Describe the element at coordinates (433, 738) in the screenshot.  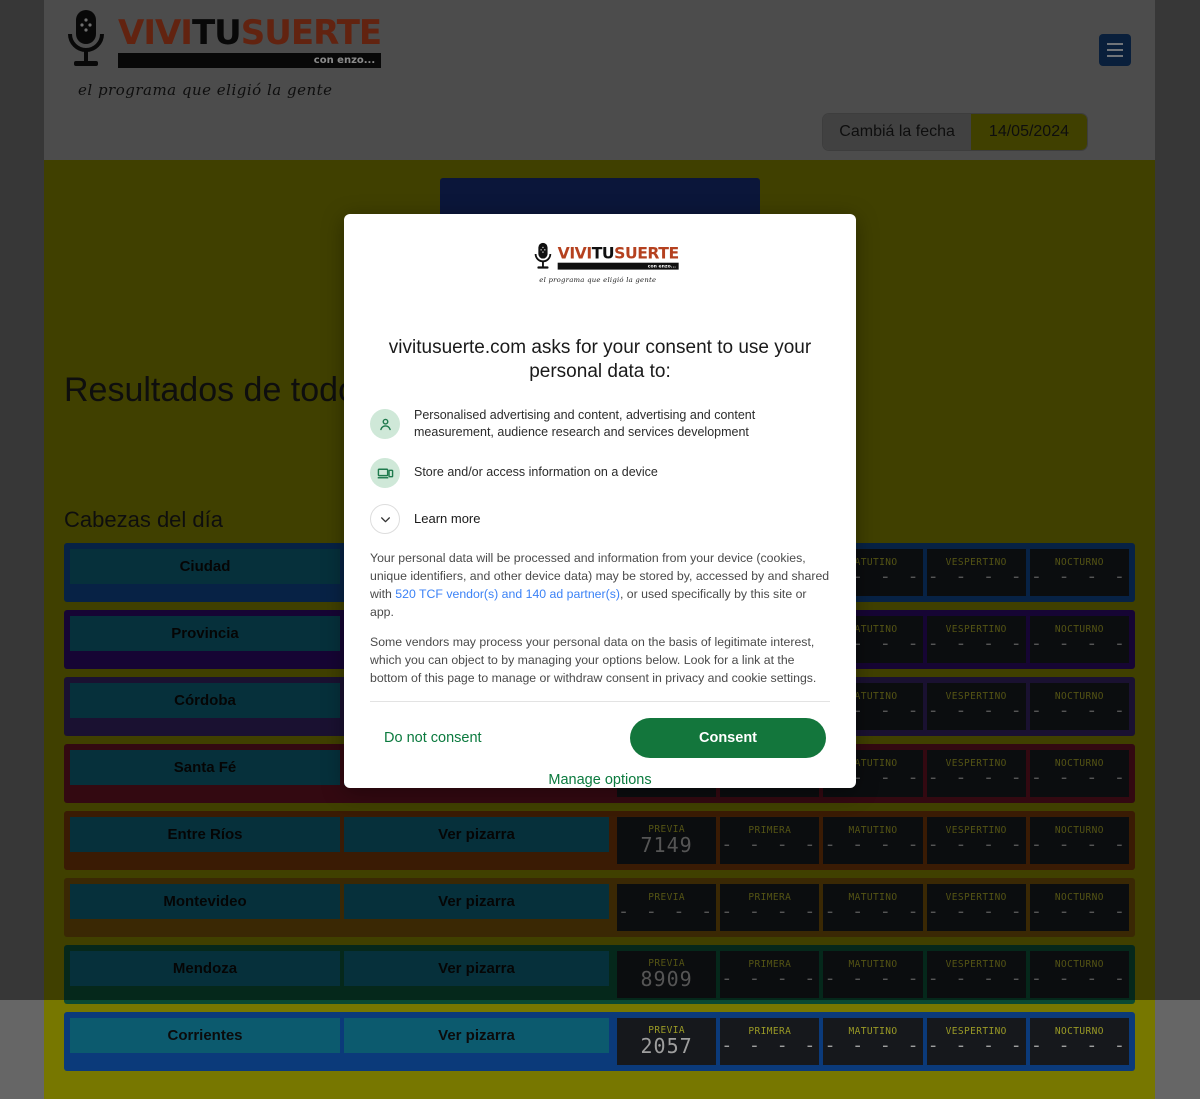
I see `do-not-consent-button: Do not consent` at that location.